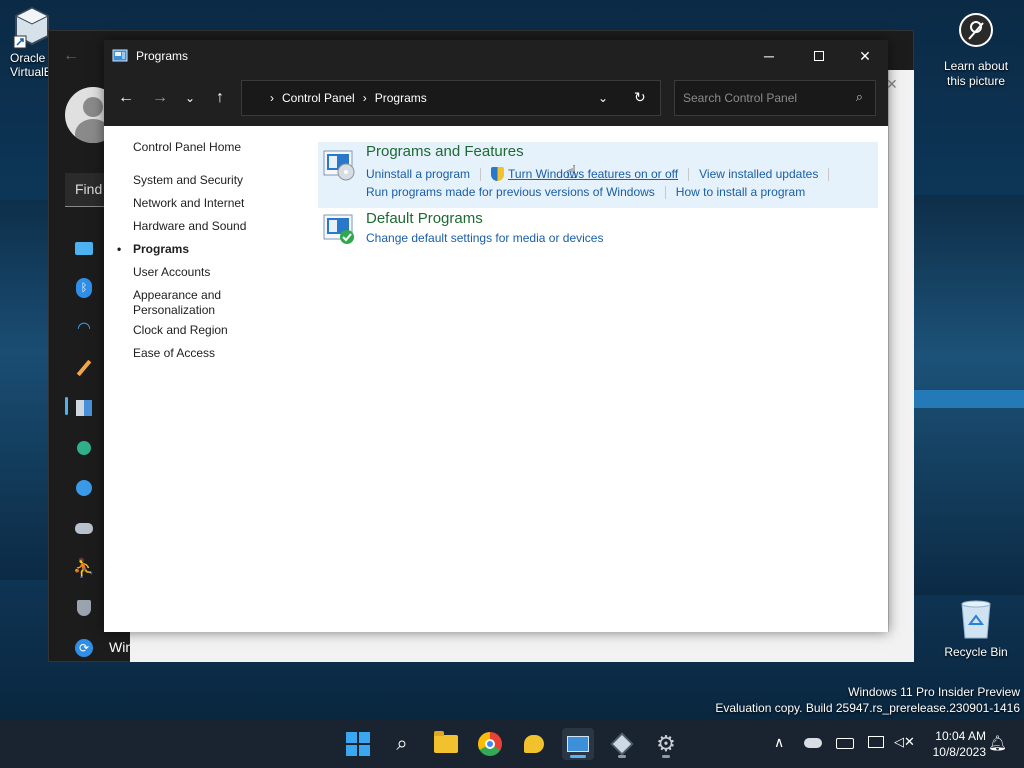 This screenshot has width=1024, height=768. I want to click on tips-app-icon, so click(534, 744).